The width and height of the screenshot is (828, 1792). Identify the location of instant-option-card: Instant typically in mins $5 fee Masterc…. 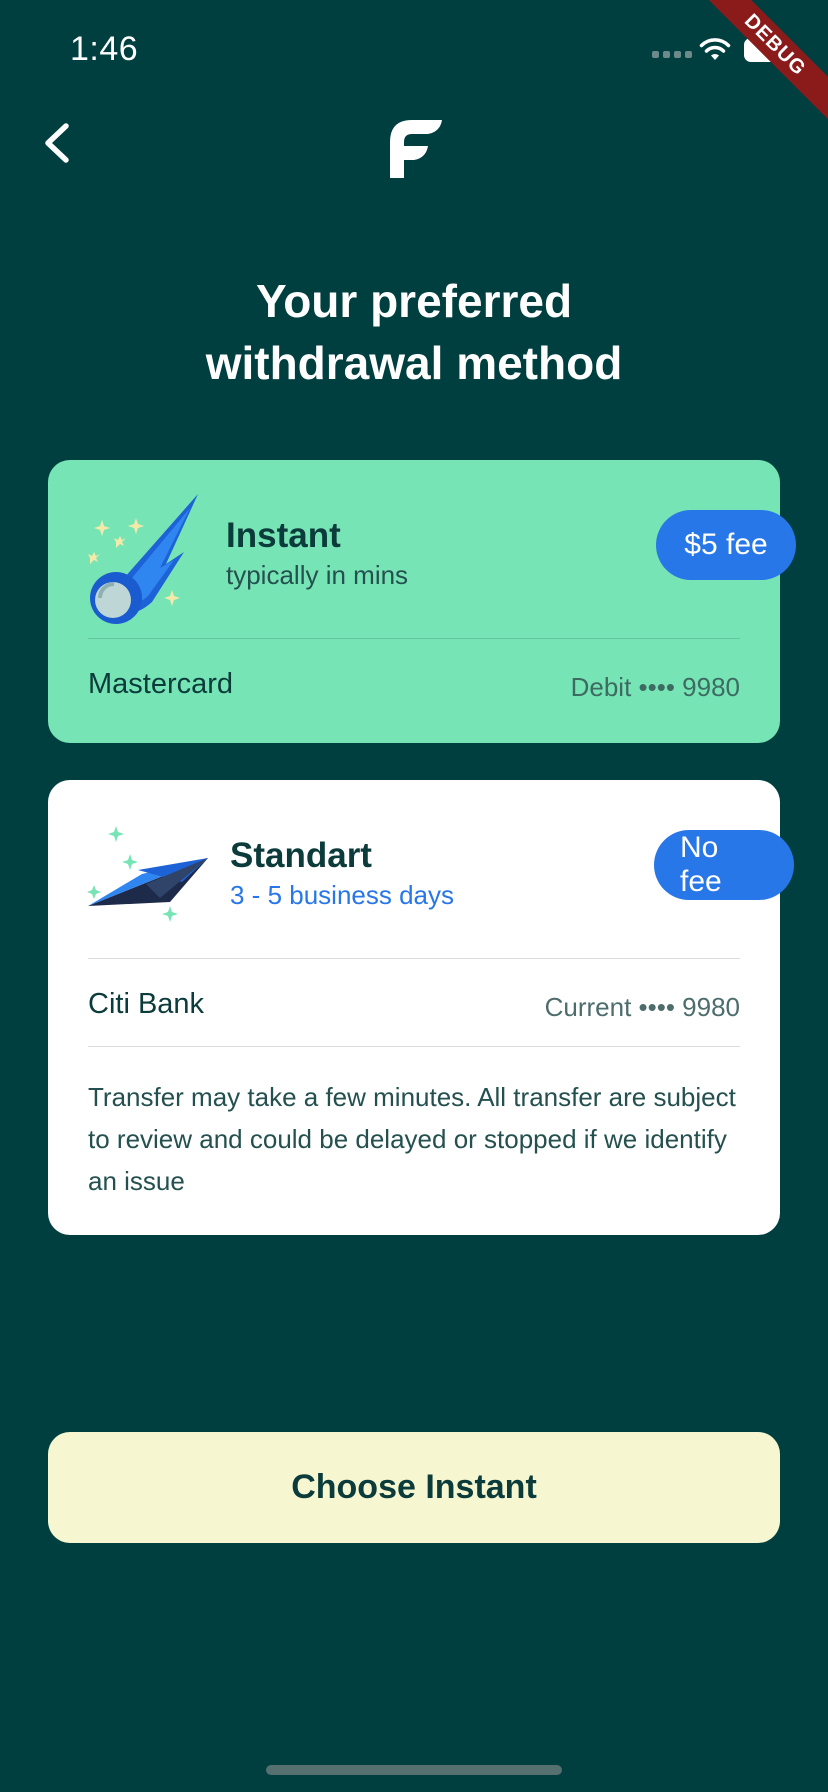
(422, 601).